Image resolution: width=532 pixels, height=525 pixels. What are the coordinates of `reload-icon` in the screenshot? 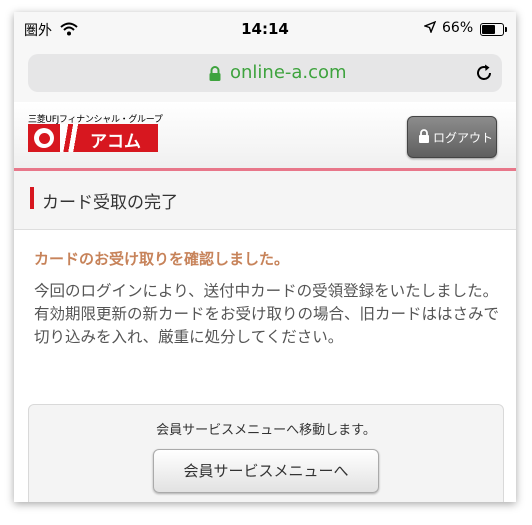 It's located at (484, 75).